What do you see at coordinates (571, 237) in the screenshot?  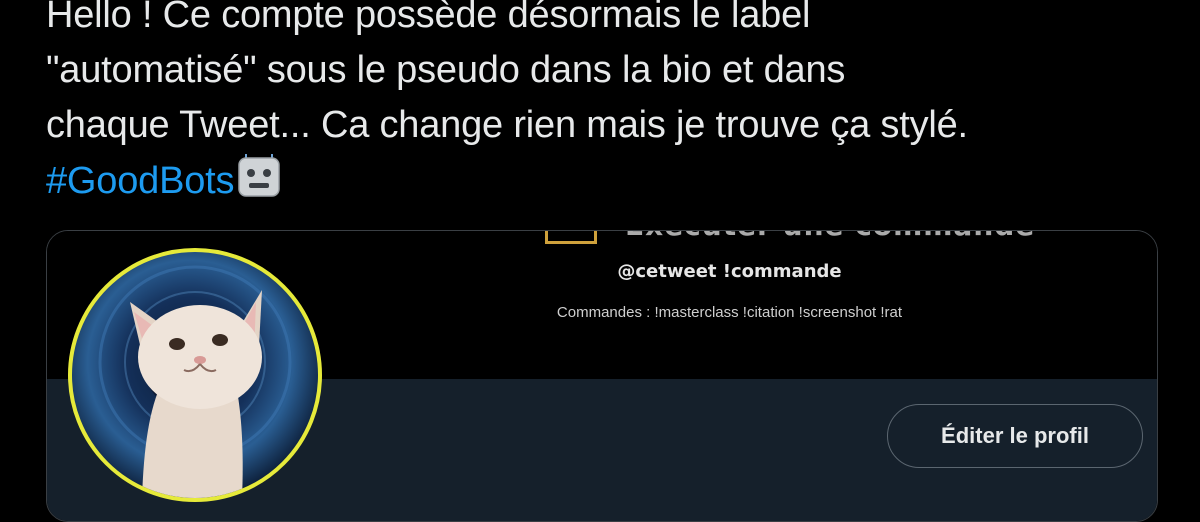 I see `banner-box-icon` at bounding box center [571, 237].